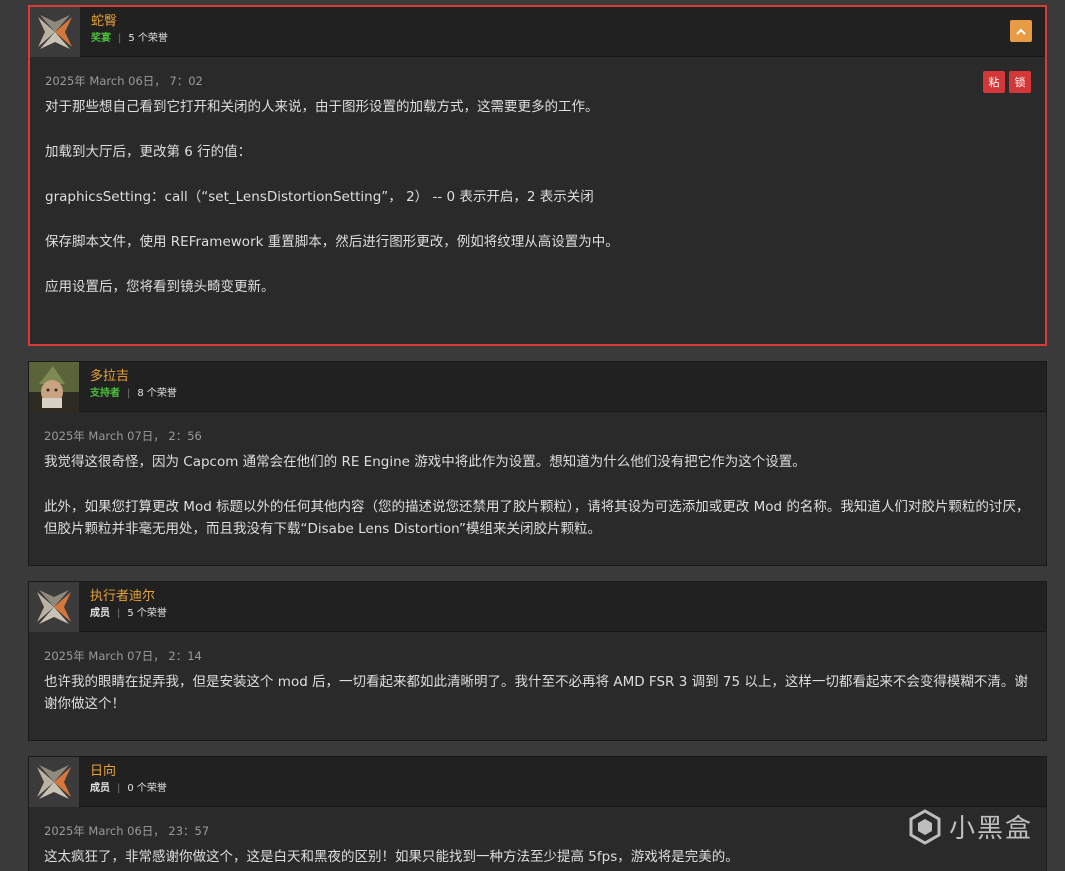 The width and height of the screenshot is (1065, 871). I want to click on user-rank: 奖宴, so click(101, 38).